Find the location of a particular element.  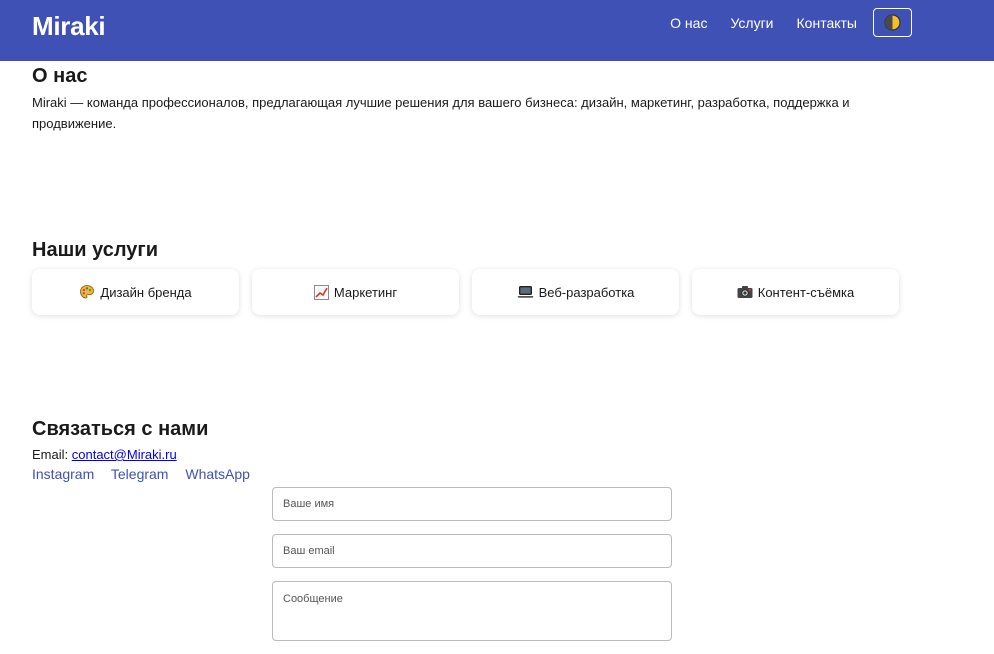

social-link-instagram: Instagram is located at coordinates (63, 474).